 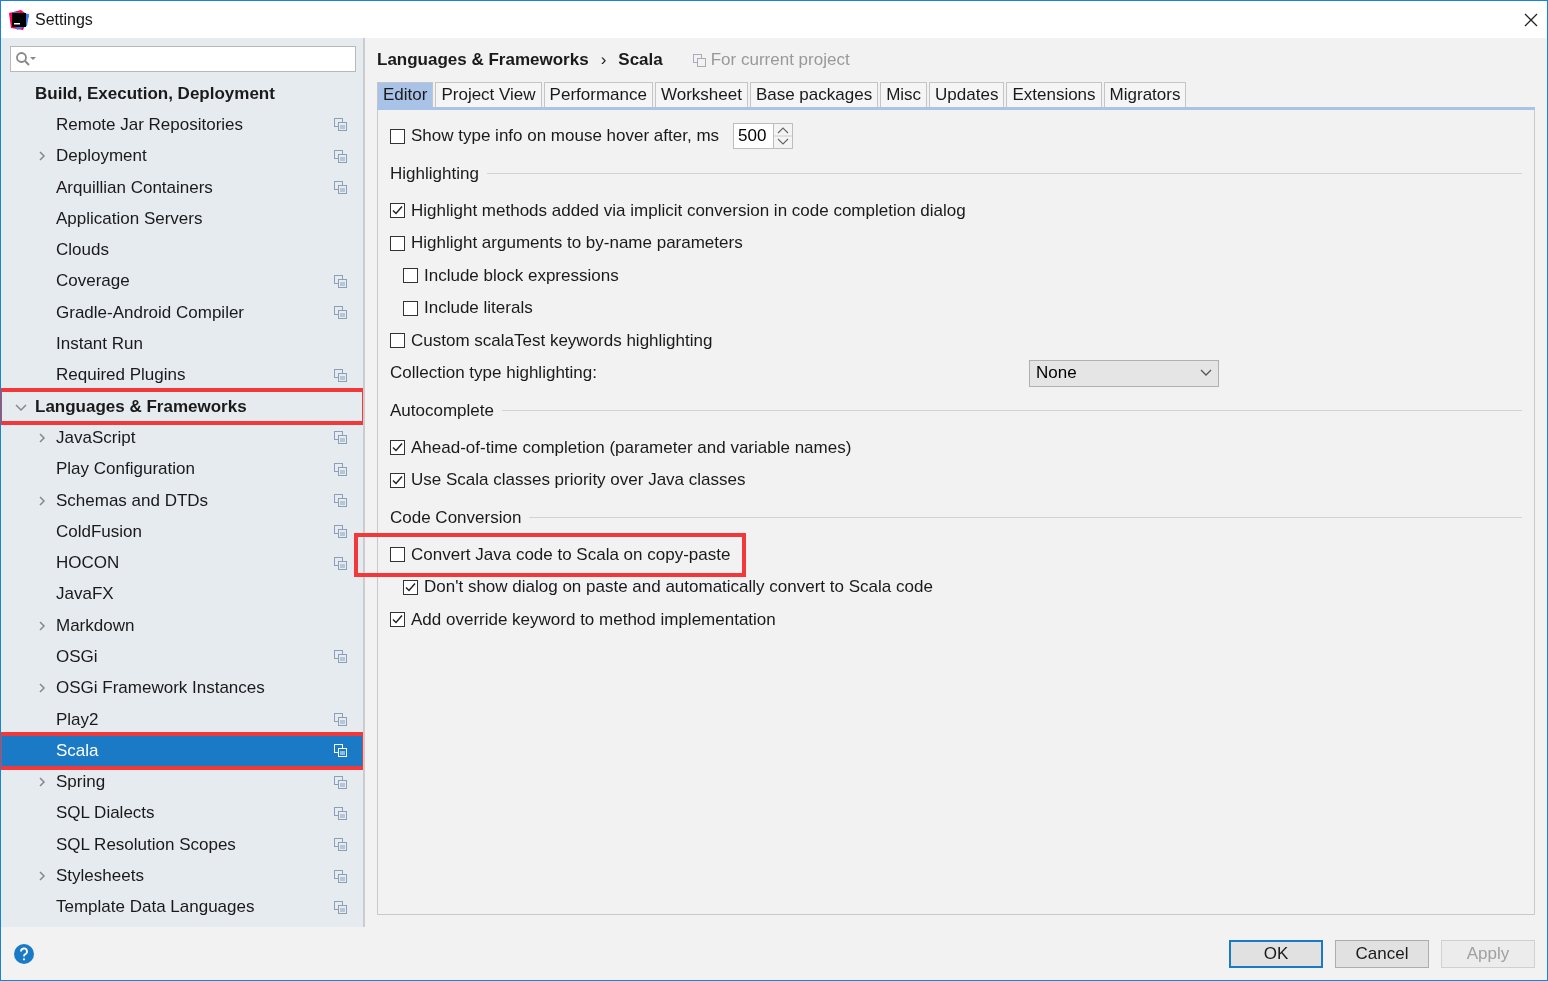 What do you see at coordinates (1531, 19) in the screenshot?
I see `close-icon` at bounding box center [1531, 19].